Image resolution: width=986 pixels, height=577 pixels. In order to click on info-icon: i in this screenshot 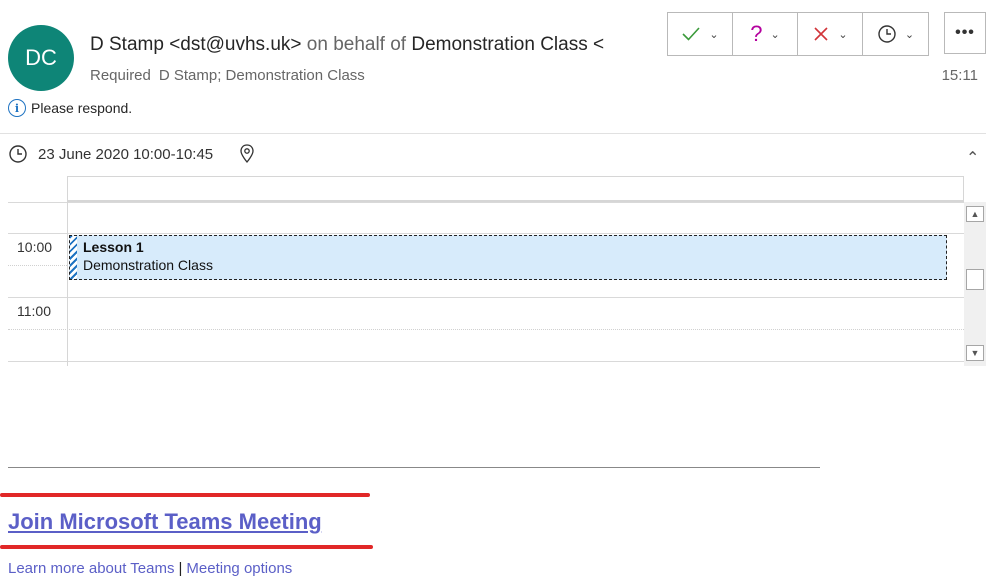, I will do `click(17, 108)`.